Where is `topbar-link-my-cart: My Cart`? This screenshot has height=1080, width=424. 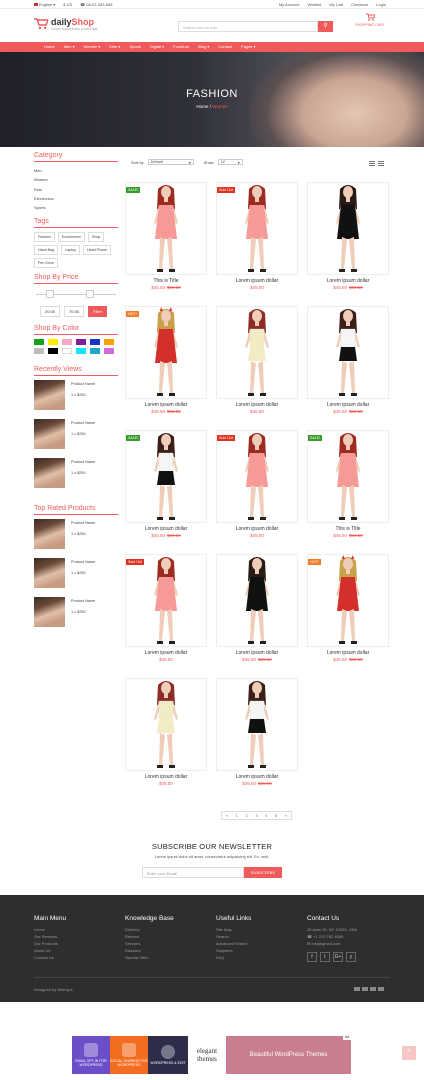
topbar-link-my-cart: My Cart is located at coordinates (336, 4).